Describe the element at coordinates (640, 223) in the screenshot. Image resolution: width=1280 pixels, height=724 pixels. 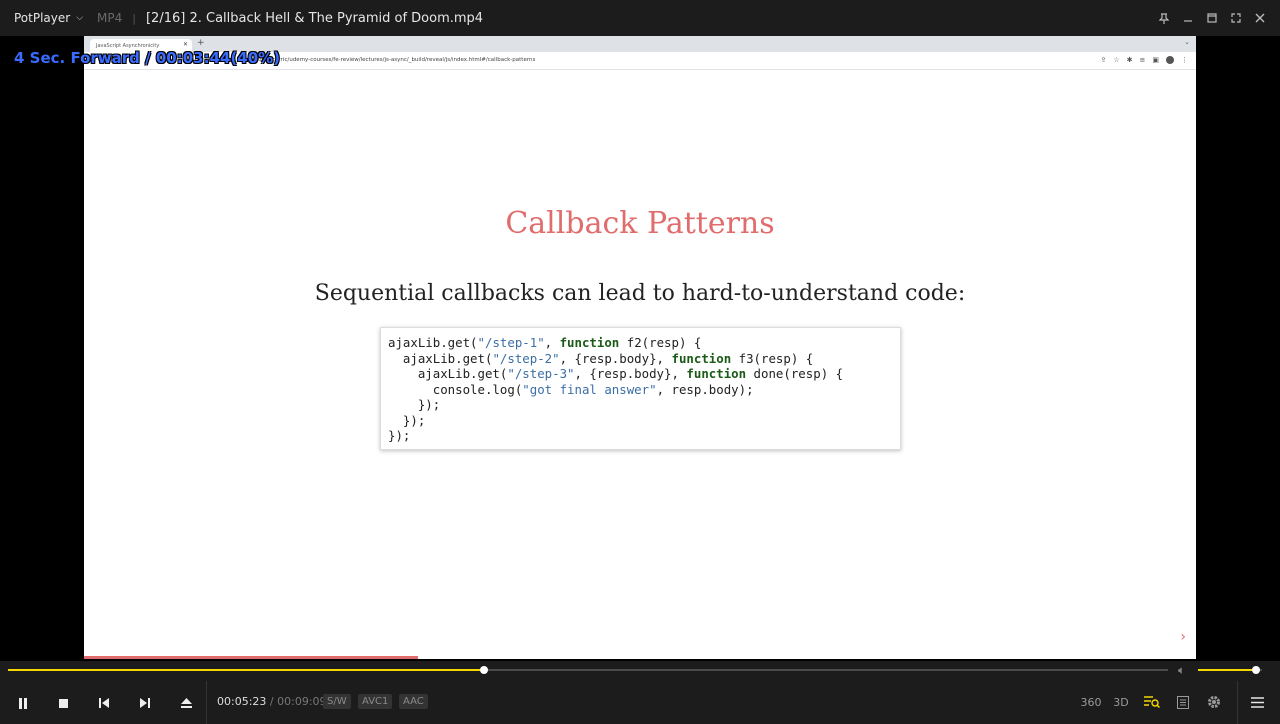
I see `slide-title: Callback Patterns` at that location.